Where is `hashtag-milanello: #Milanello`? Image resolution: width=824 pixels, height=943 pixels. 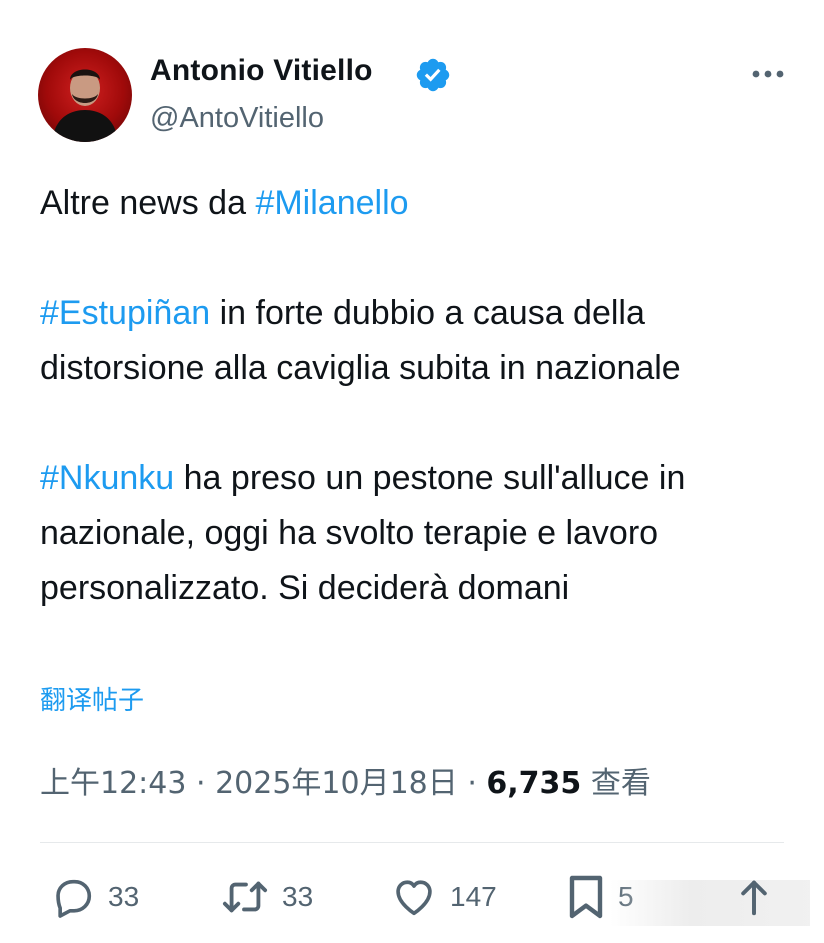
hashtag-milanello: #Milanello is located at coordinates (331, 203).